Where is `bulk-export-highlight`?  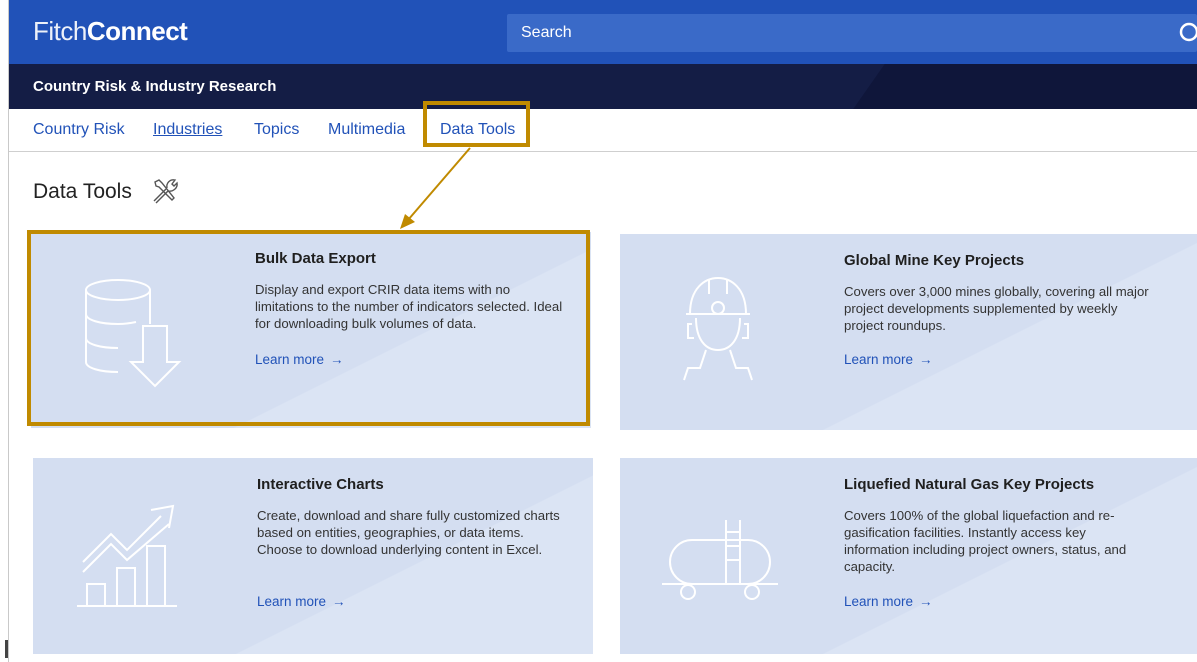
bulk-export-highlight is located at coordinates (308, 328).